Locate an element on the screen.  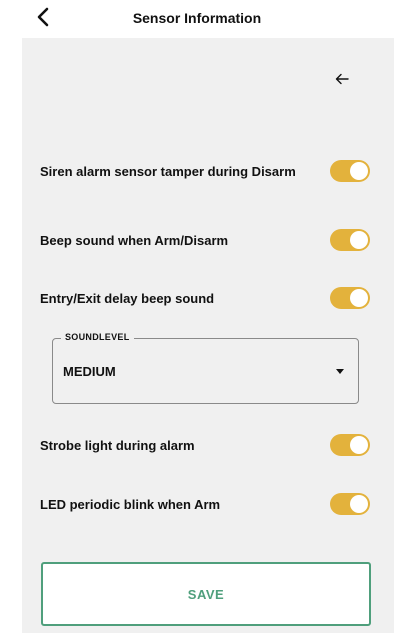
setting-row-siren-tamper: Siren alarm sensor tamper during Disarm is located at coordinates (207, 171).